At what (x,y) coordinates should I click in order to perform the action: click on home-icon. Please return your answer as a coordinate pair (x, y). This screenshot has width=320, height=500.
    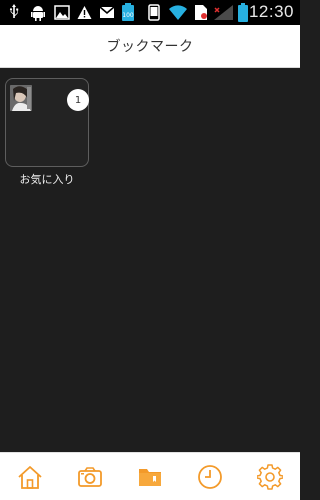
    Looking at the image, I should click on (30, 477).